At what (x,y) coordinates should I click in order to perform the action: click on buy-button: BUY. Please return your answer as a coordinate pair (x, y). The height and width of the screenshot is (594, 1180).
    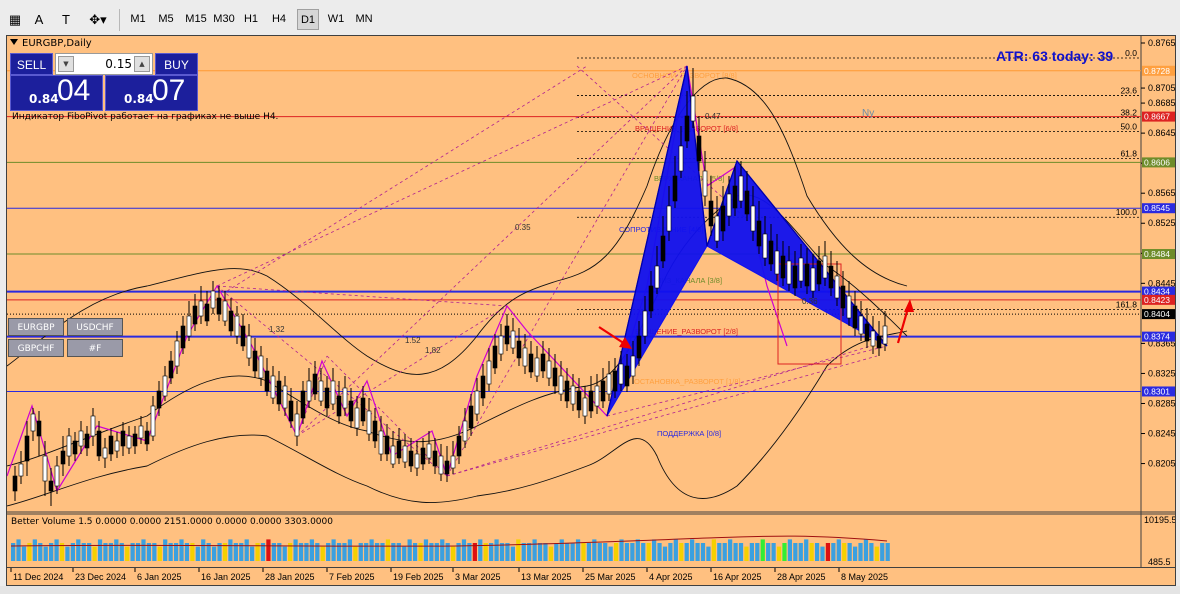
    Looking at the image, I should click on (176, 64).